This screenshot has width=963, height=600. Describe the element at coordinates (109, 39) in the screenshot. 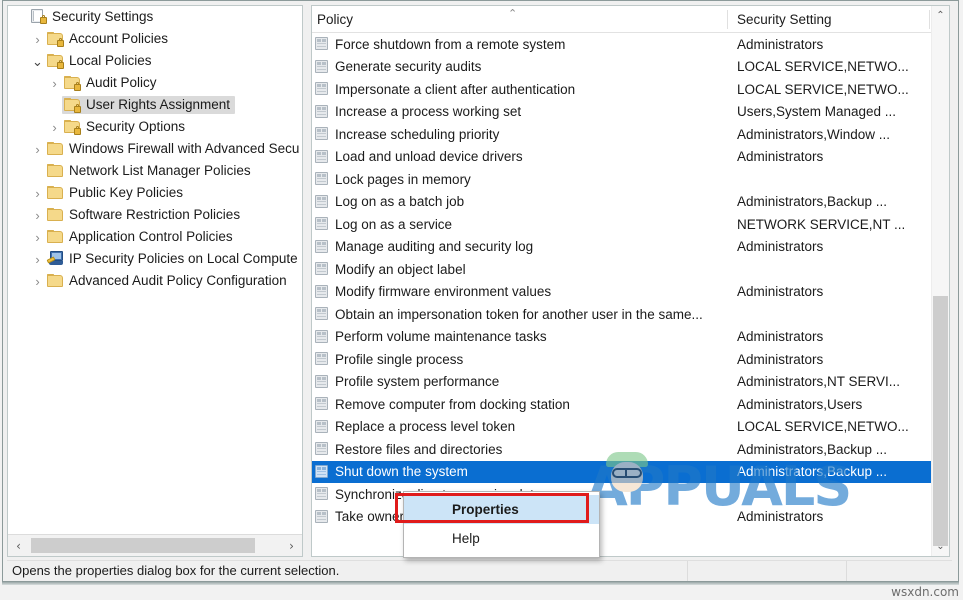

I see `sidebar-item-label-wrap: Account Policies` at that location.